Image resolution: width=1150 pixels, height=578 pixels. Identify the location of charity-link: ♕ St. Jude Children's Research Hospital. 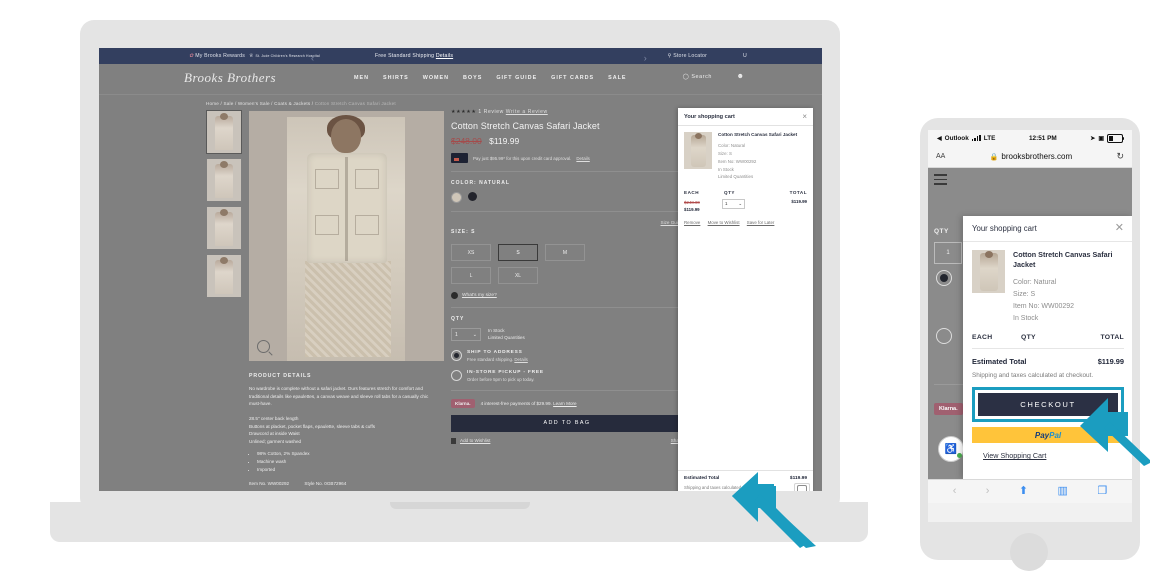
(284, 56).